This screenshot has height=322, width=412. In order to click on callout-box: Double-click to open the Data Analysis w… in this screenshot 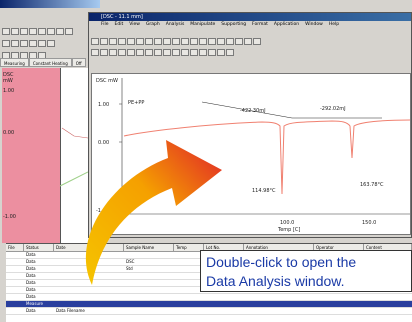, I will do `click(306, 271)`.